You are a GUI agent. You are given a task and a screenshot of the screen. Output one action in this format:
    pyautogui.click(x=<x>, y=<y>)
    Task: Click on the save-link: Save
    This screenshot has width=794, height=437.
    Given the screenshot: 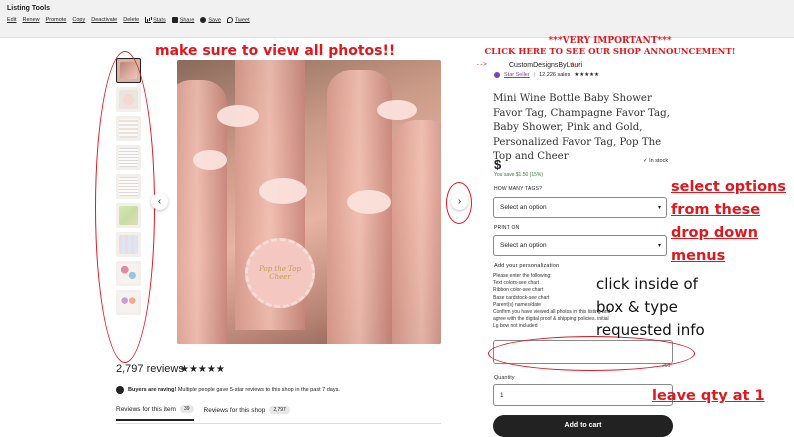 What is the action you would take?
    pyautogui.click(x=210, y=20)
    